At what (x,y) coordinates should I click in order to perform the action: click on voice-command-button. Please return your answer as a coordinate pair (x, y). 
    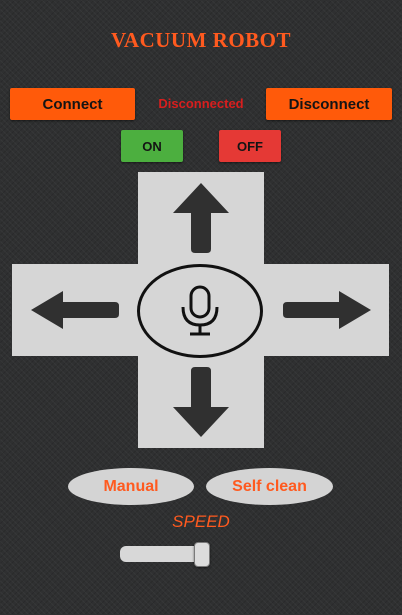
    Looking at the image, I should click on (200, 311).